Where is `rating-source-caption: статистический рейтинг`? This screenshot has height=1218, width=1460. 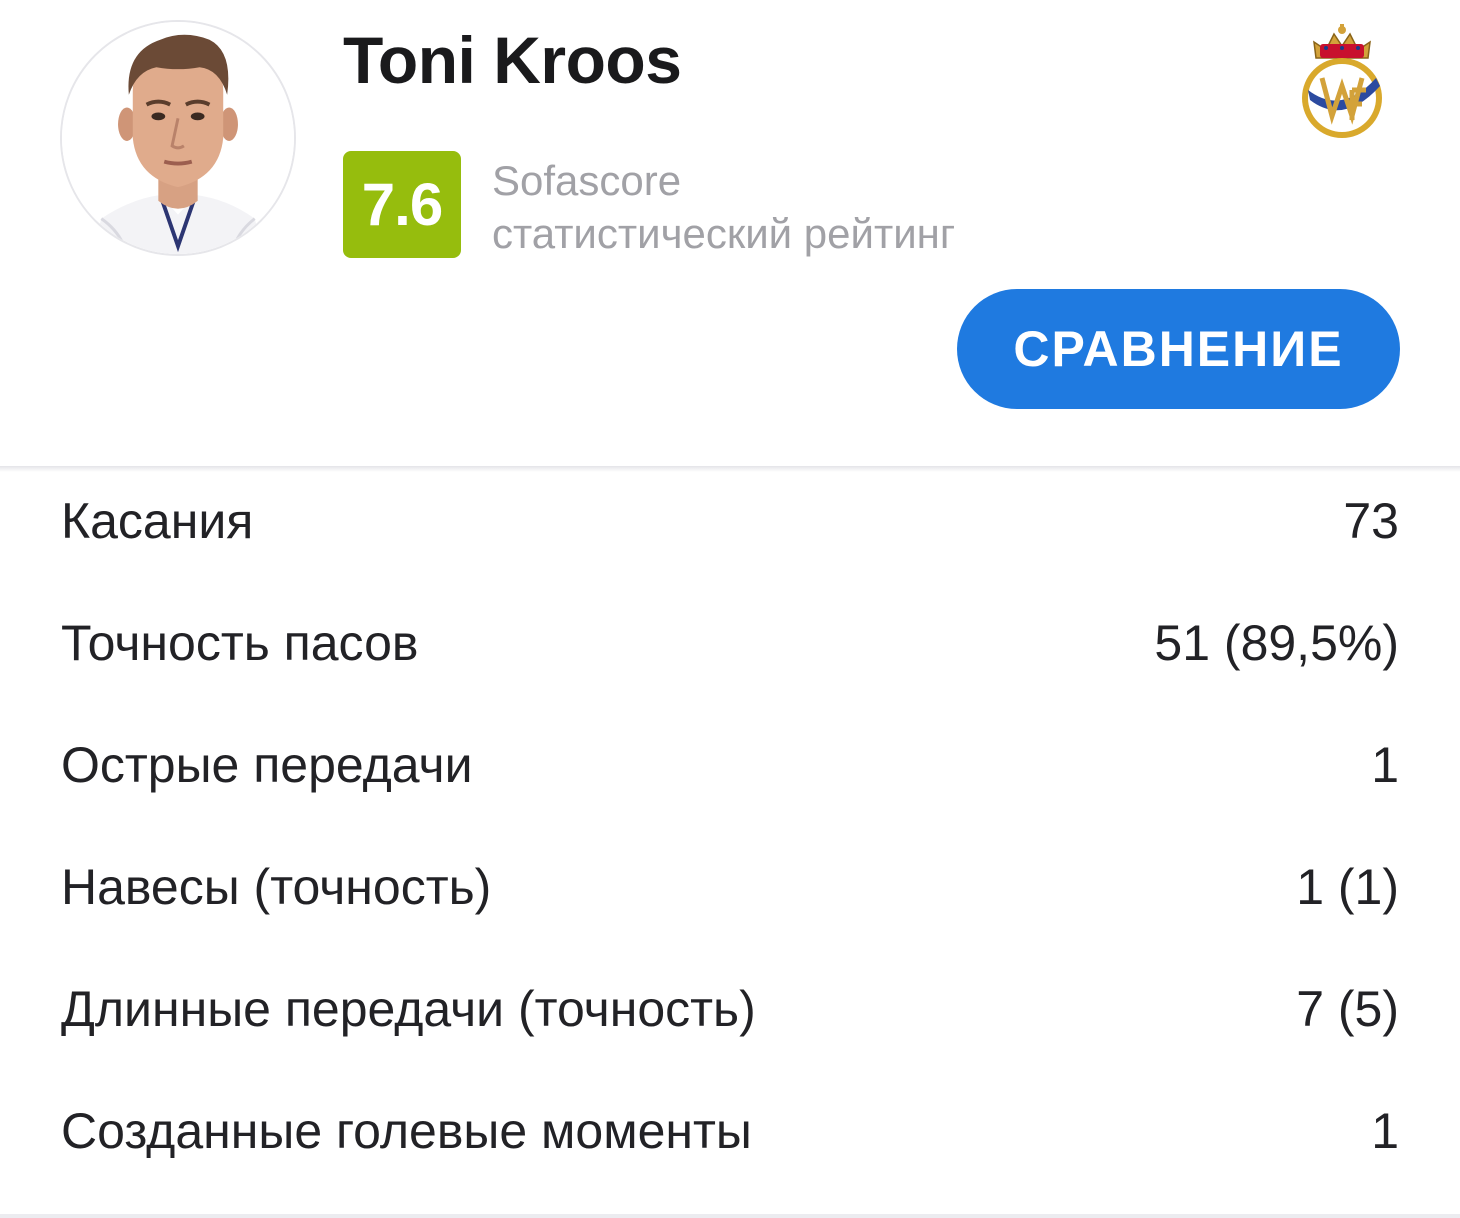 rating-source-caption: статистический рейтинг is located at coordinates (724, 233).